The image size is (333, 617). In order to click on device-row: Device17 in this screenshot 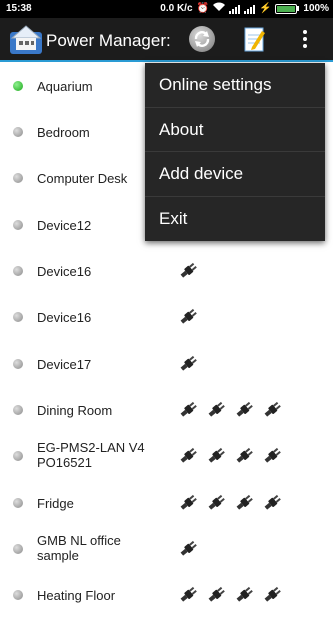, I will do `click(166, 363)`.